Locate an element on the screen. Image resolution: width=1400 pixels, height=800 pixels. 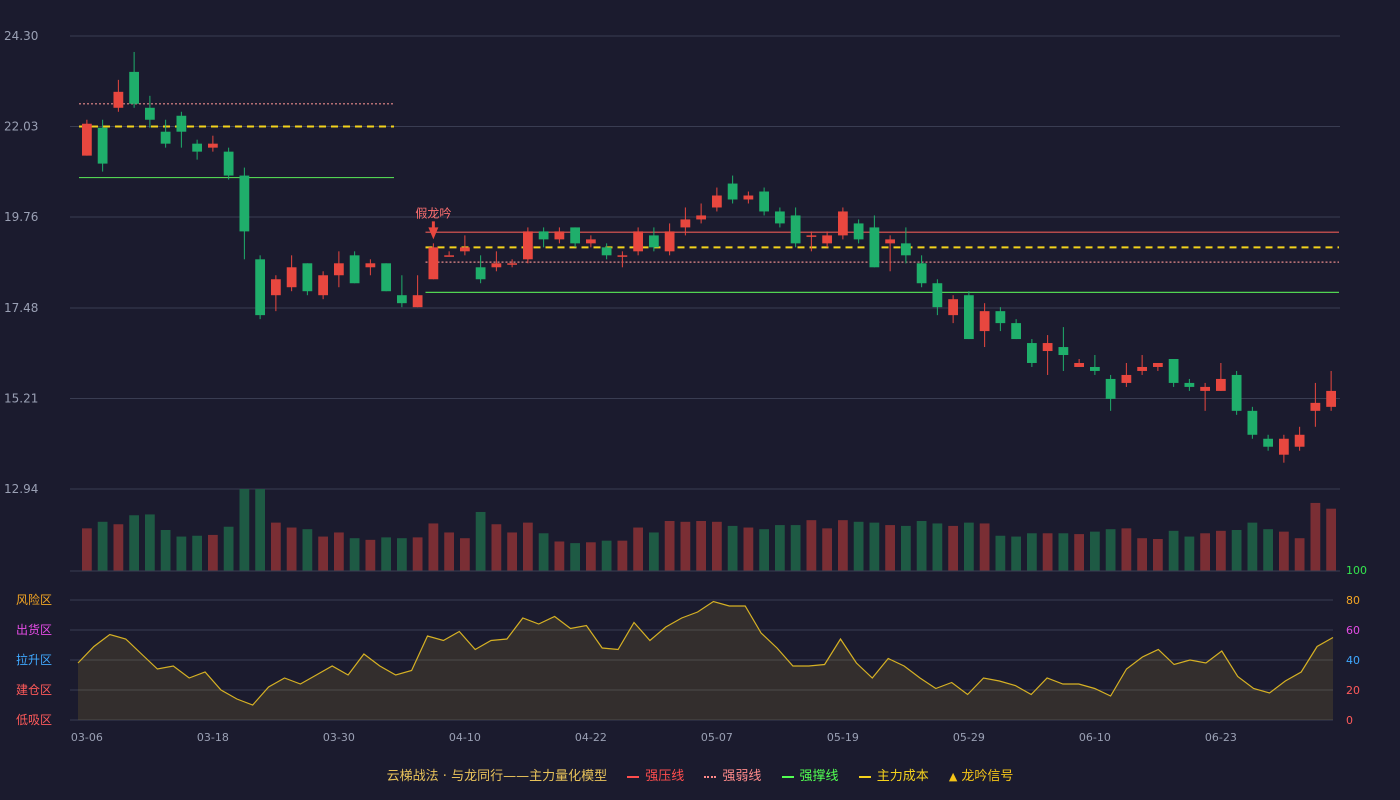
indicator-zone-label: 拉升区 is located at coordinates (34, 659).